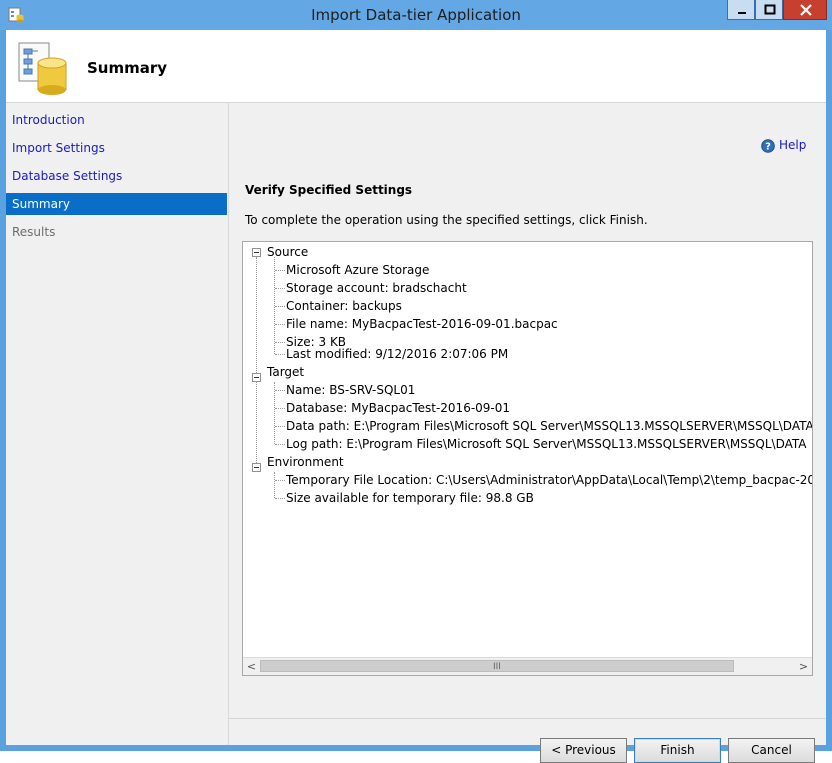  I want to click on minimize-button, so click(741, 10).